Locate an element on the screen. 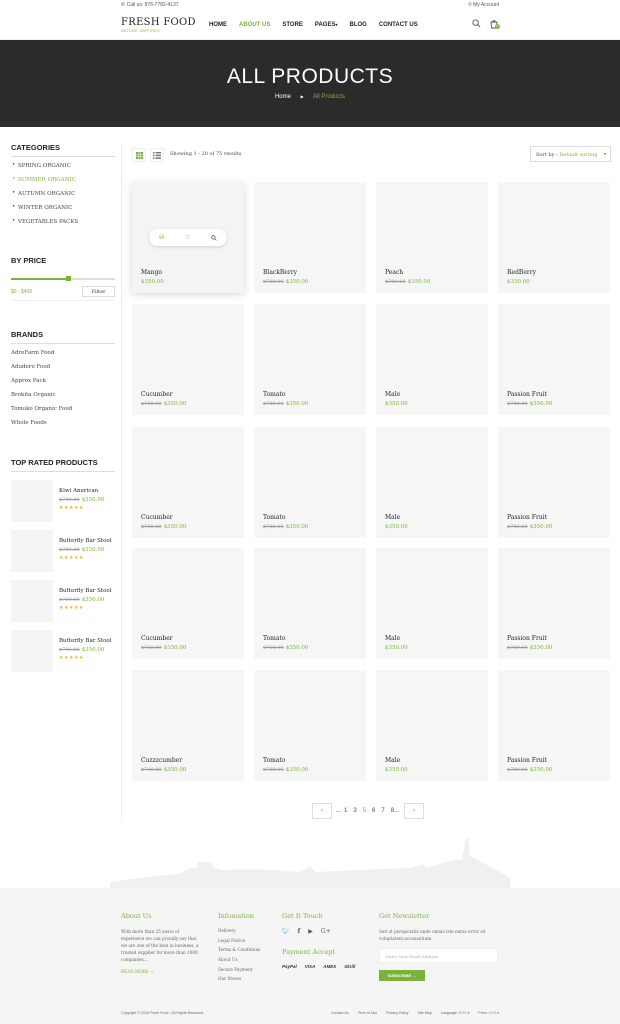  cart-button: 0 is located at coordinates (494, 25).